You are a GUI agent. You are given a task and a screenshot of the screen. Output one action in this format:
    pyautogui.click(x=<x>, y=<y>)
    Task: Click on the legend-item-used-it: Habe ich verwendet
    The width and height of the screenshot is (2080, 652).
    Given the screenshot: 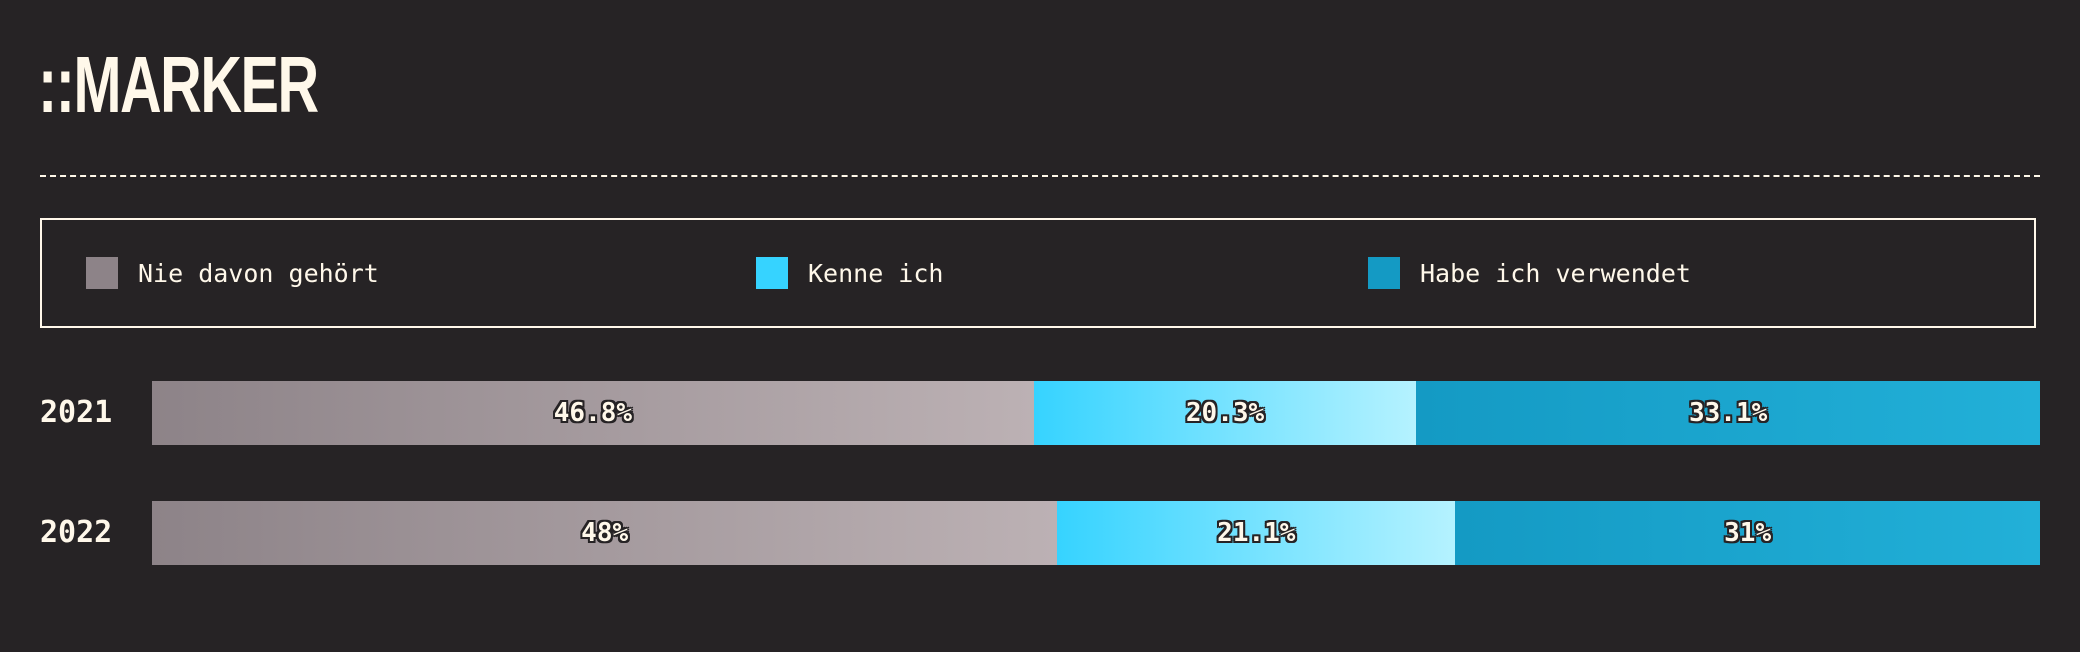 What is the action you would take?
    pyautogui.click(x=1529, y=273)
    